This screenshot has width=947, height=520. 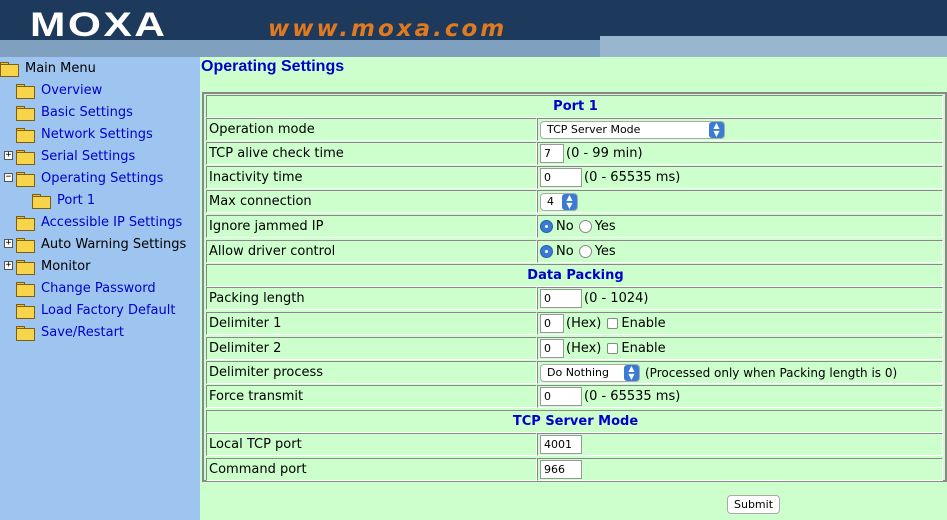 I want to click on delimiter1-input: 0, so click(x=552, y=323).